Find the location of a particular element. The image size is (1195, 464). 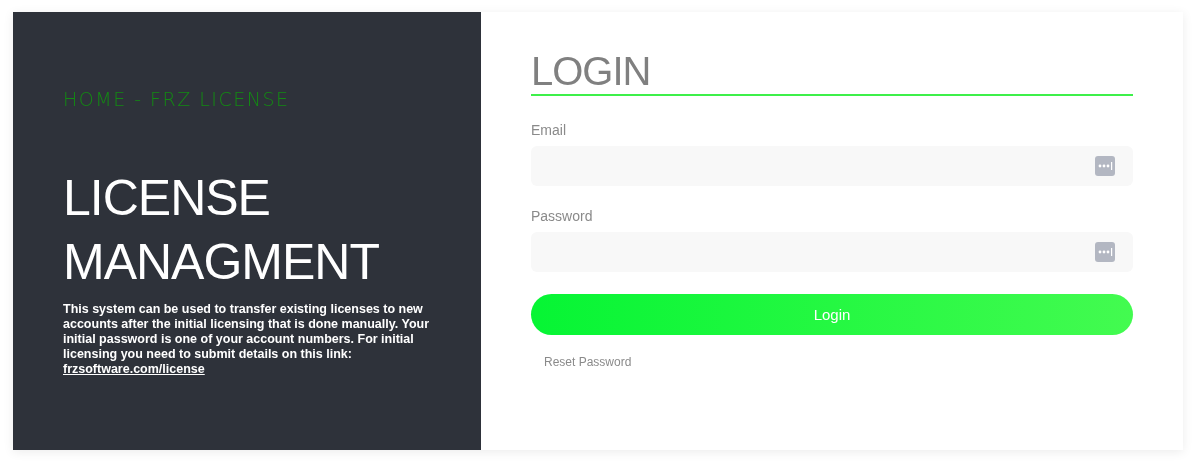

field-label: Email is located at coordinates (549, 130).